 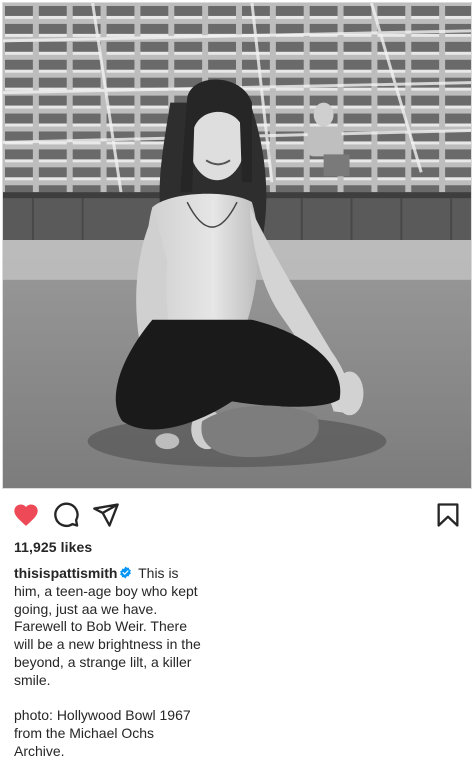 I want to click on username-link: thisispattismith, so click(x=65, y=573).